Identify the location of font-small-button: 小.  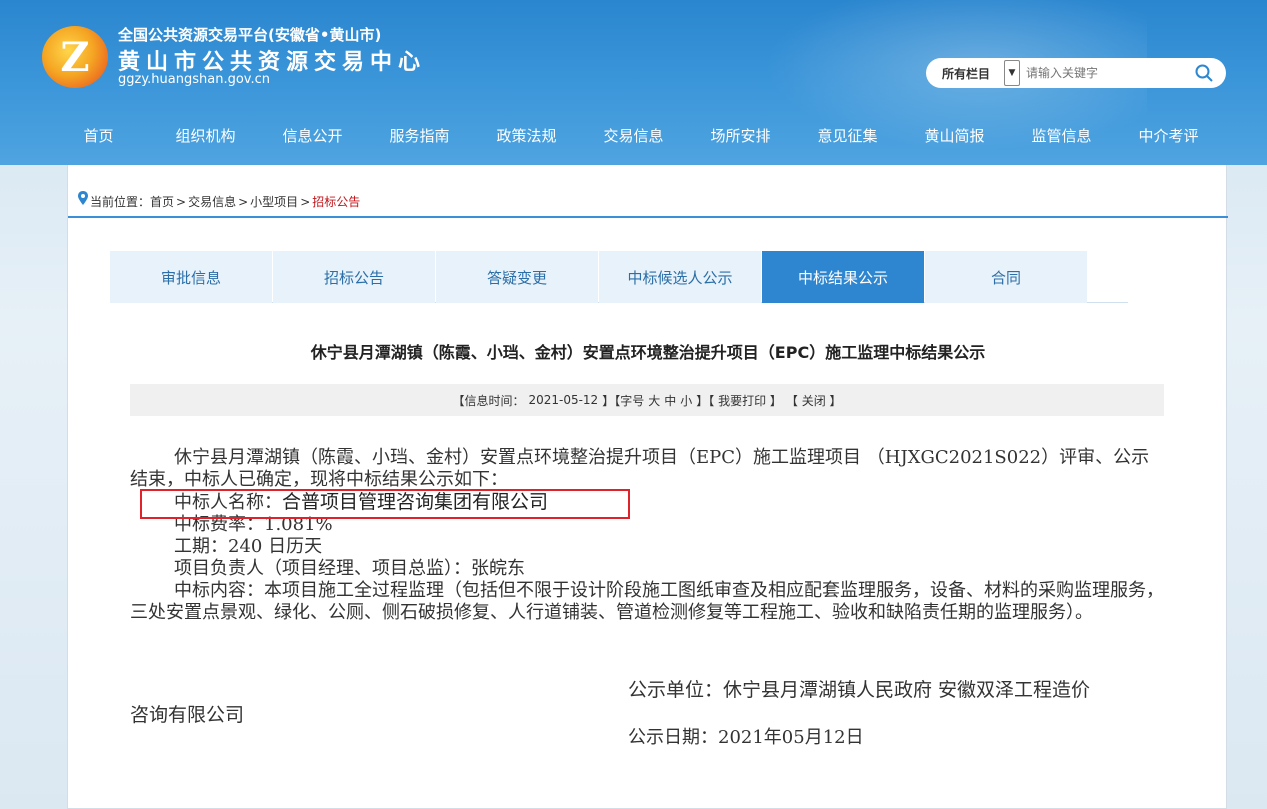
(686, 400).